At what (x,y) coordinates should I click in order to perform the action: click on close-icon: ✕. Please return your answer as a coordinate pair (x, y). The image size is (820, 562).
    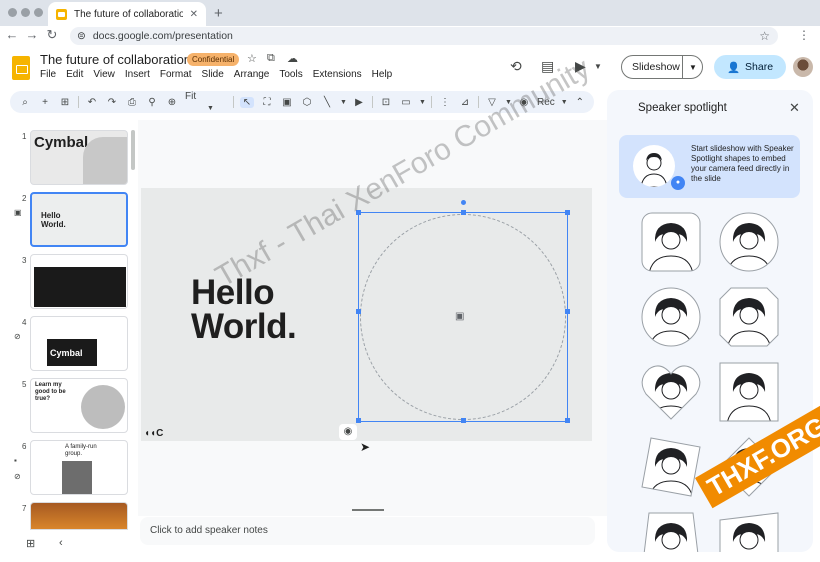
    Looking at the image, I should click on (794, 108).